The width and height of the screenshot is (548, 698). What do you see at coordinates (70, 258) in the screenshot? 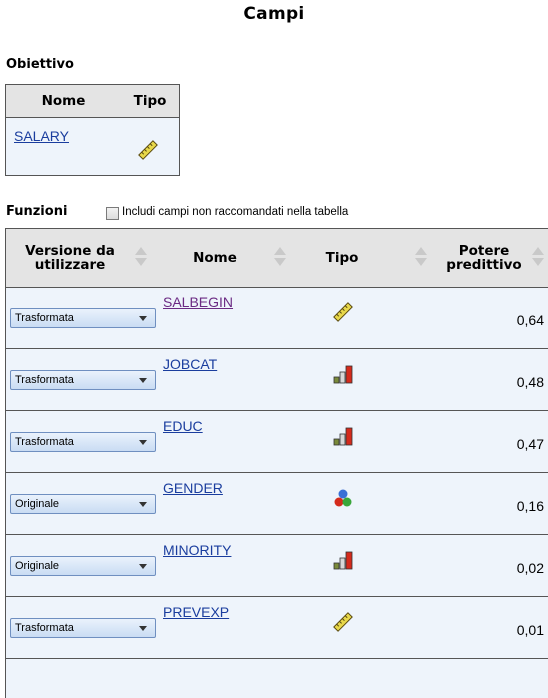
I see `version-header: Versione da utilizzare` at bounding box center [70, 258].